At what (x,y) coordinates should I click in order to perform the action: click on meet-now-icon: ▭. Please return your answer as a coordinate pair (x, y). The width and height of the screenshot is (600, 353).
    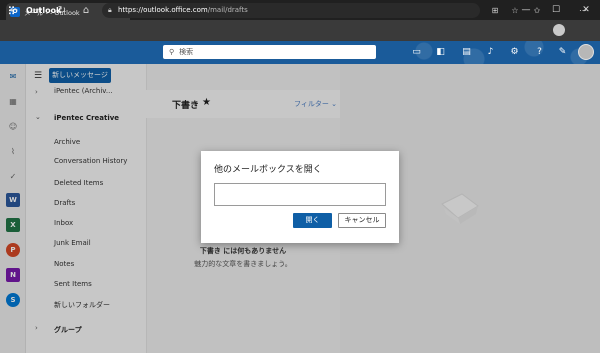
    Looking at the image, I should click on (416, 52).